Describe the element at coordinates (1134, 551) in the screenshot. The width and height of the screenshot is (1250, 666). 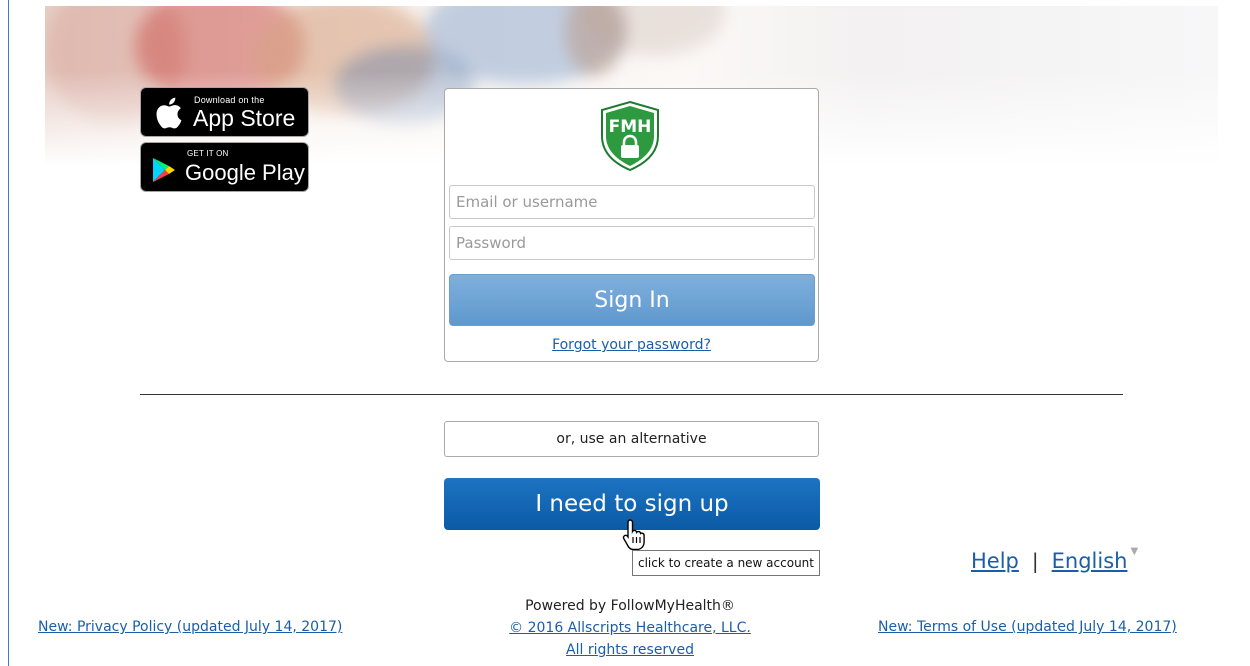
I see `chevron-down-icon: ▼` at that location.